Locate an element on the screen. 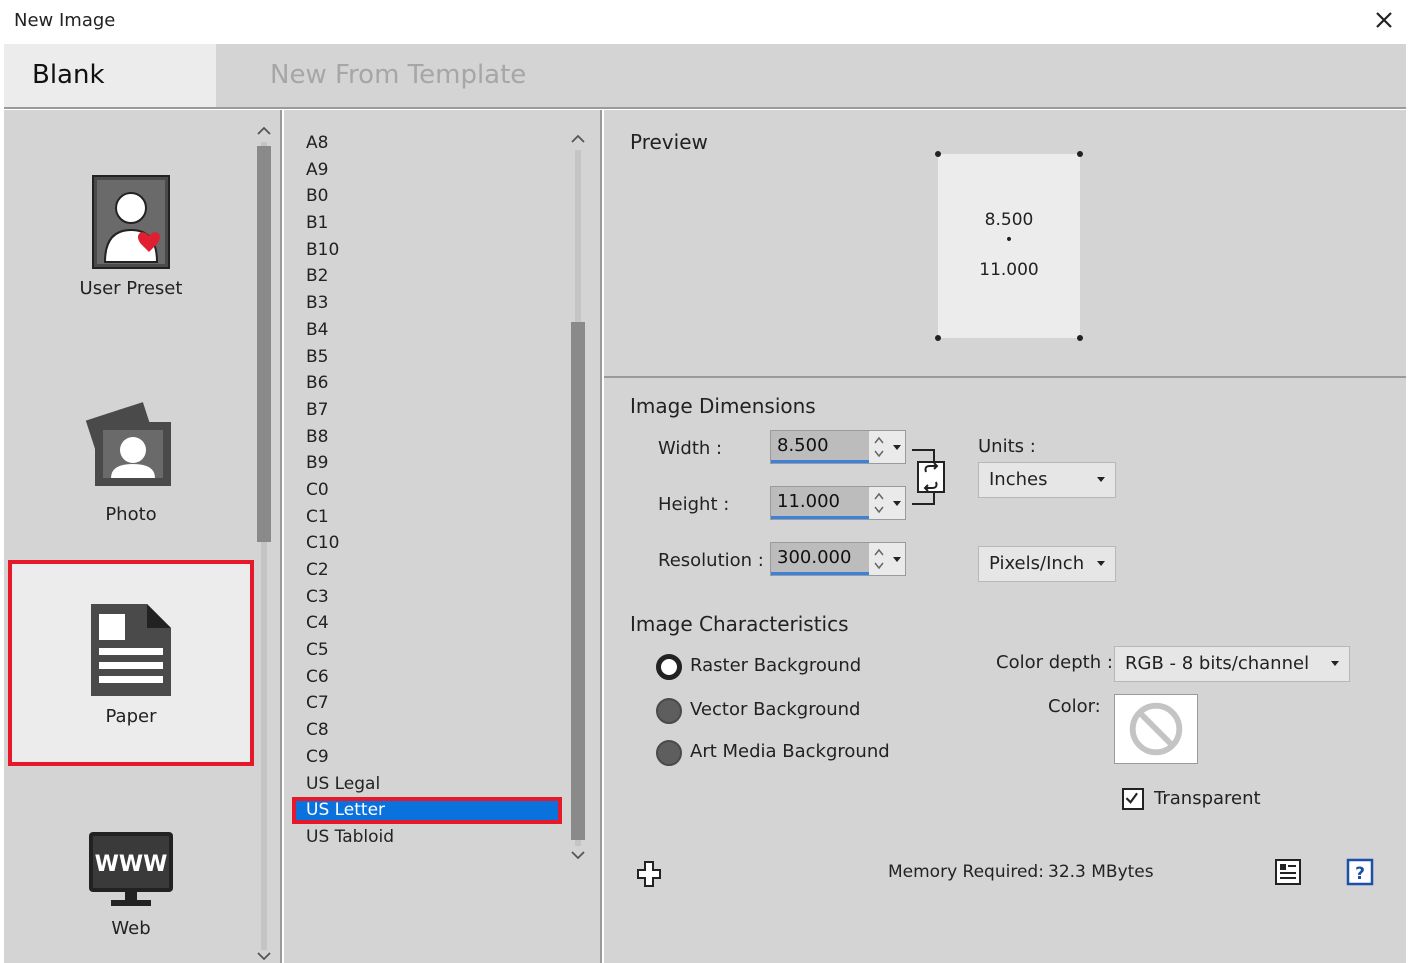 The width and height of the screenshot is (1410, 963). list-item: C3 is located at coordinates (427, 597).